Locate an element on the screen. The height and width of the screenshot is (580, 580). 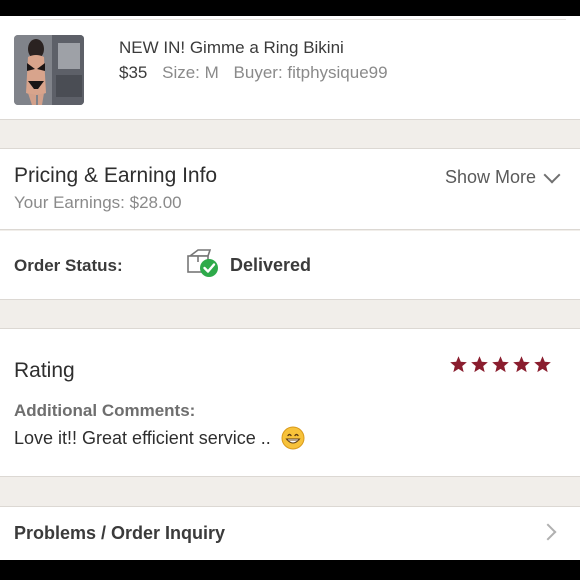
item-title: NEW IN! Gimme a Ring Bikini is located at coordinates (231, 48).